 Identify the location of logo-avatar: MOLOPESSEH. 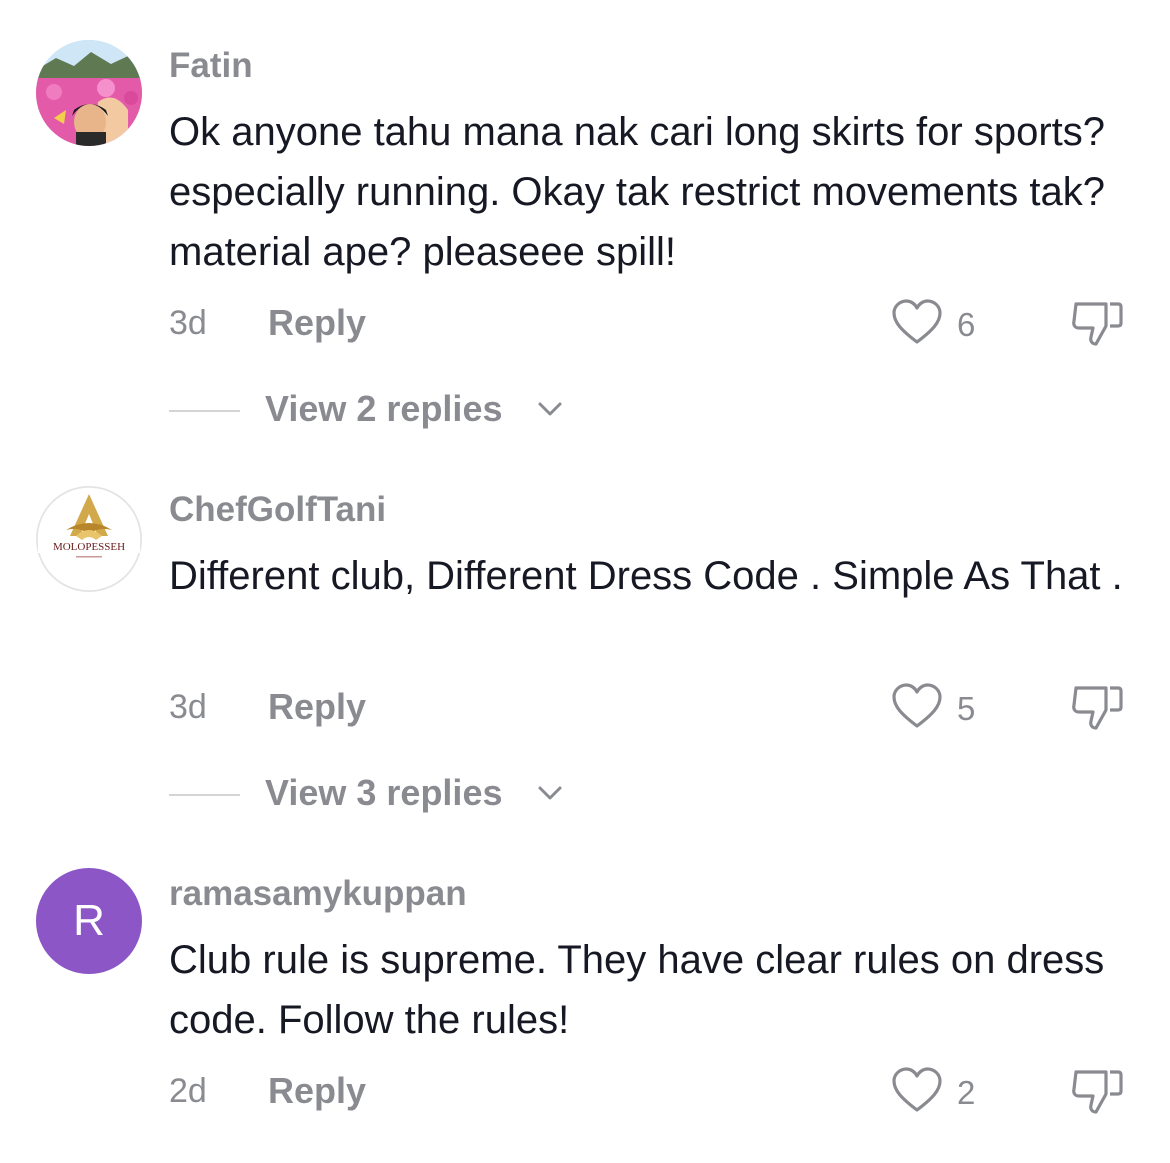
(89, 539).